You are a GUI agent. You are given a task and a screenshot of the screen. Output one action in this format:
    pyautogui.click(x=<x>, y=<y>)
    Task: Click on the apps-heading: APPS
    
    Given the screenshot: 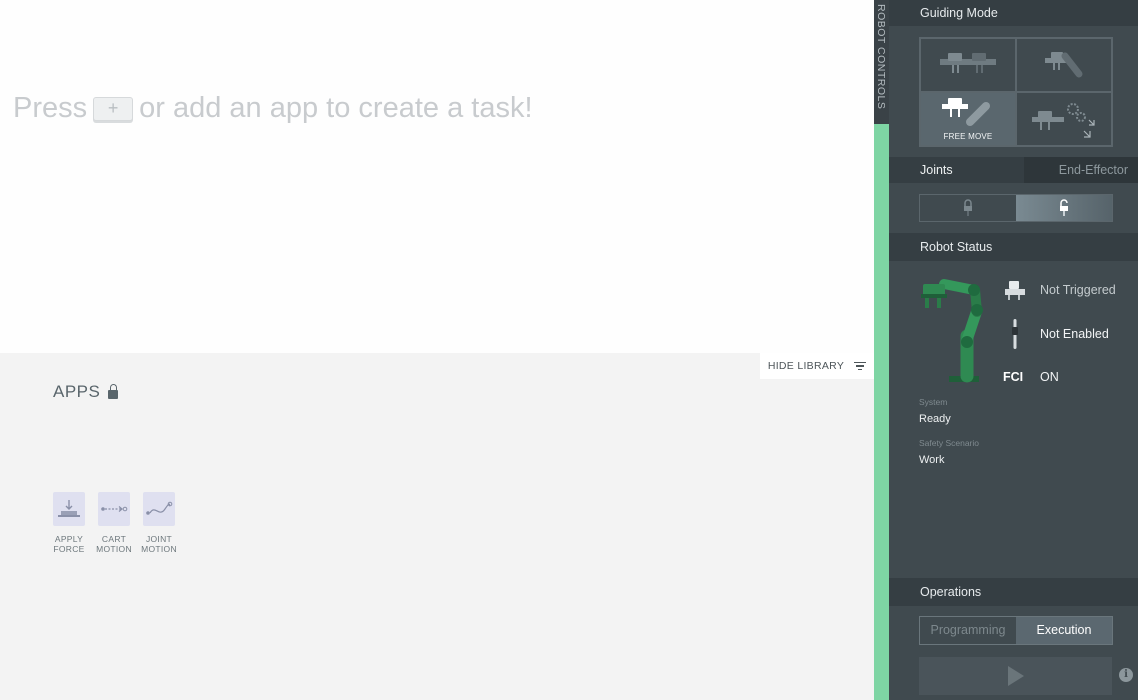 What is the action you would take?
    pyautogui.click(x=86, y=392)
    